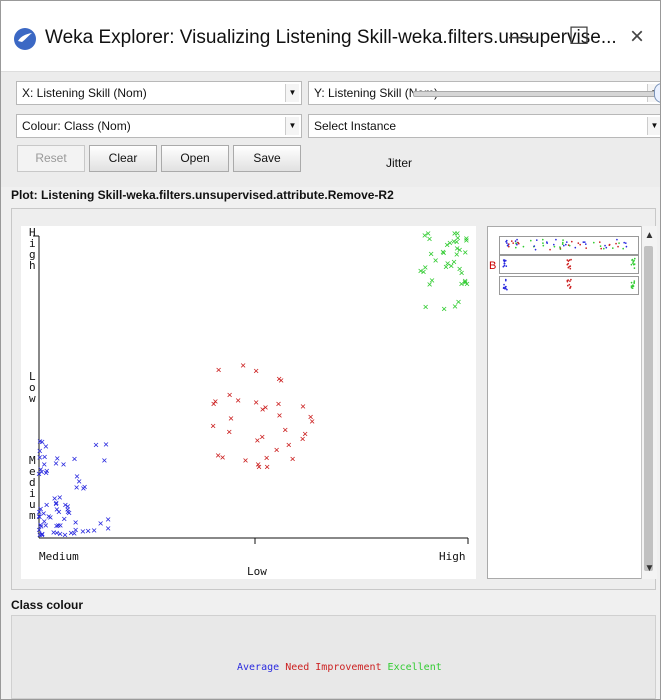 This screenshot has height=700, width=661. Describe the element at coordinates (536, 94) in the screenshot. I see `jitter-slider-track` at that location.